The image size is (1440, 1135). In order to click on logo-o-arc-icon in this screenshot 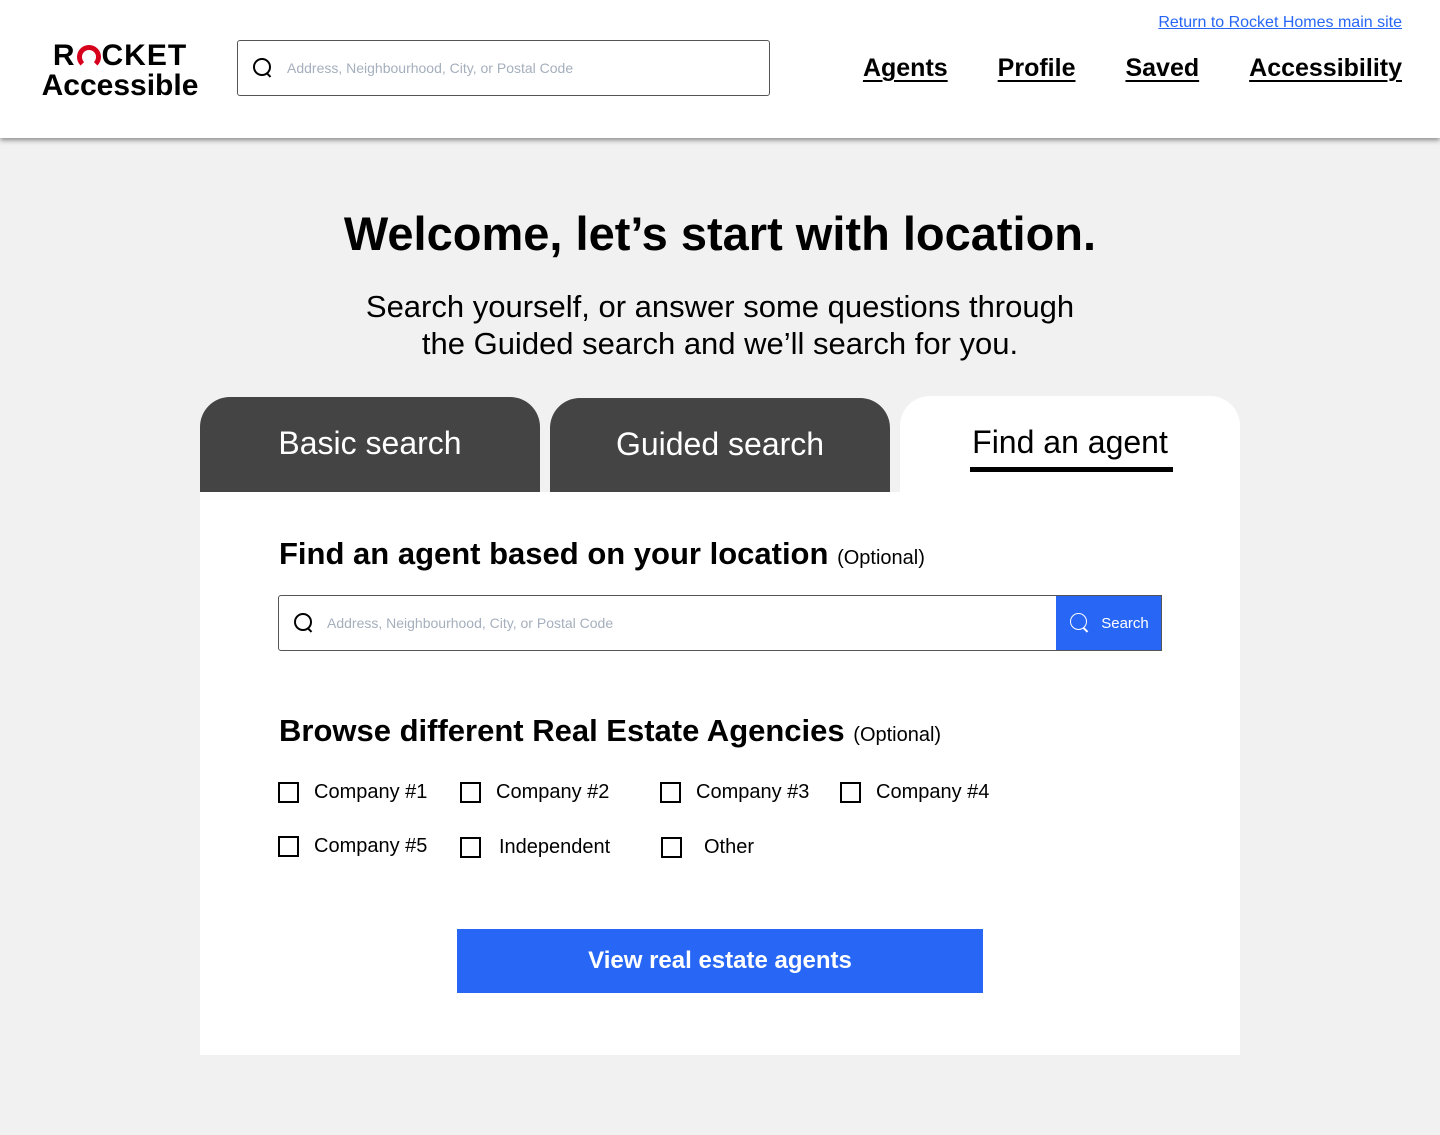, I will do `click(88, 57)`.